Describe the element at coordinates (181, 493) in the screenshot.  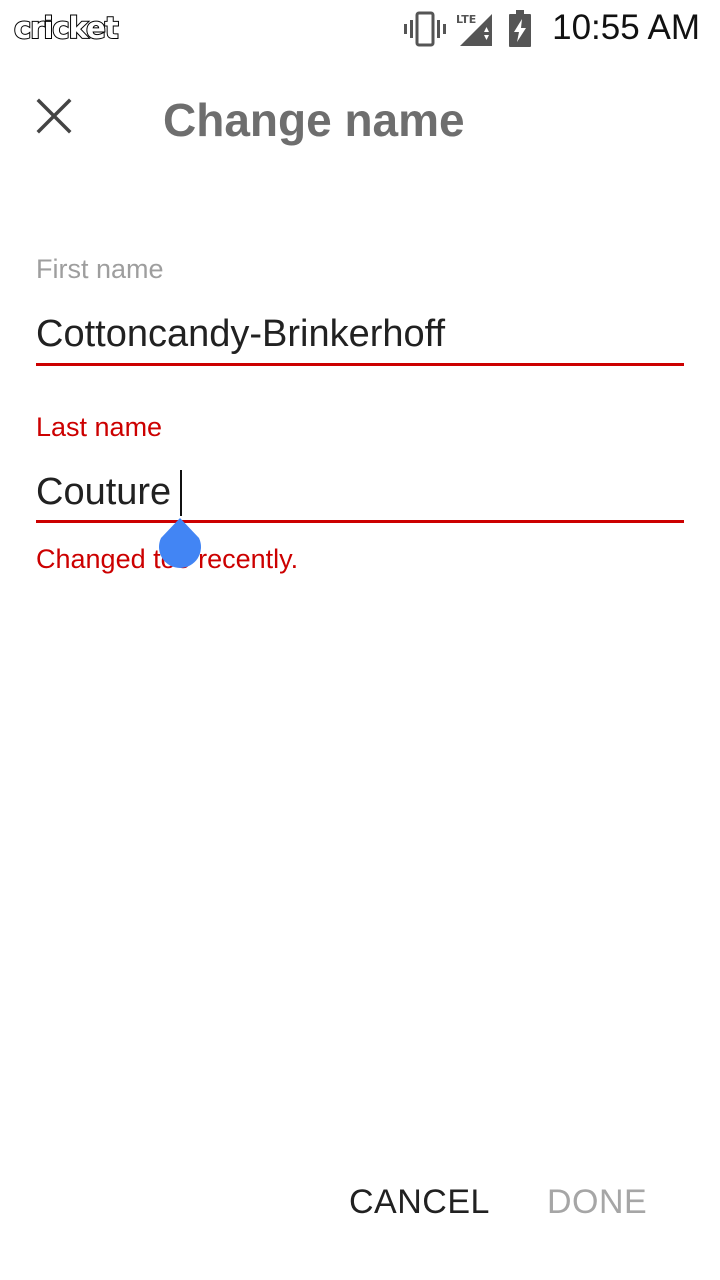
I see `text-cursor` at that location.